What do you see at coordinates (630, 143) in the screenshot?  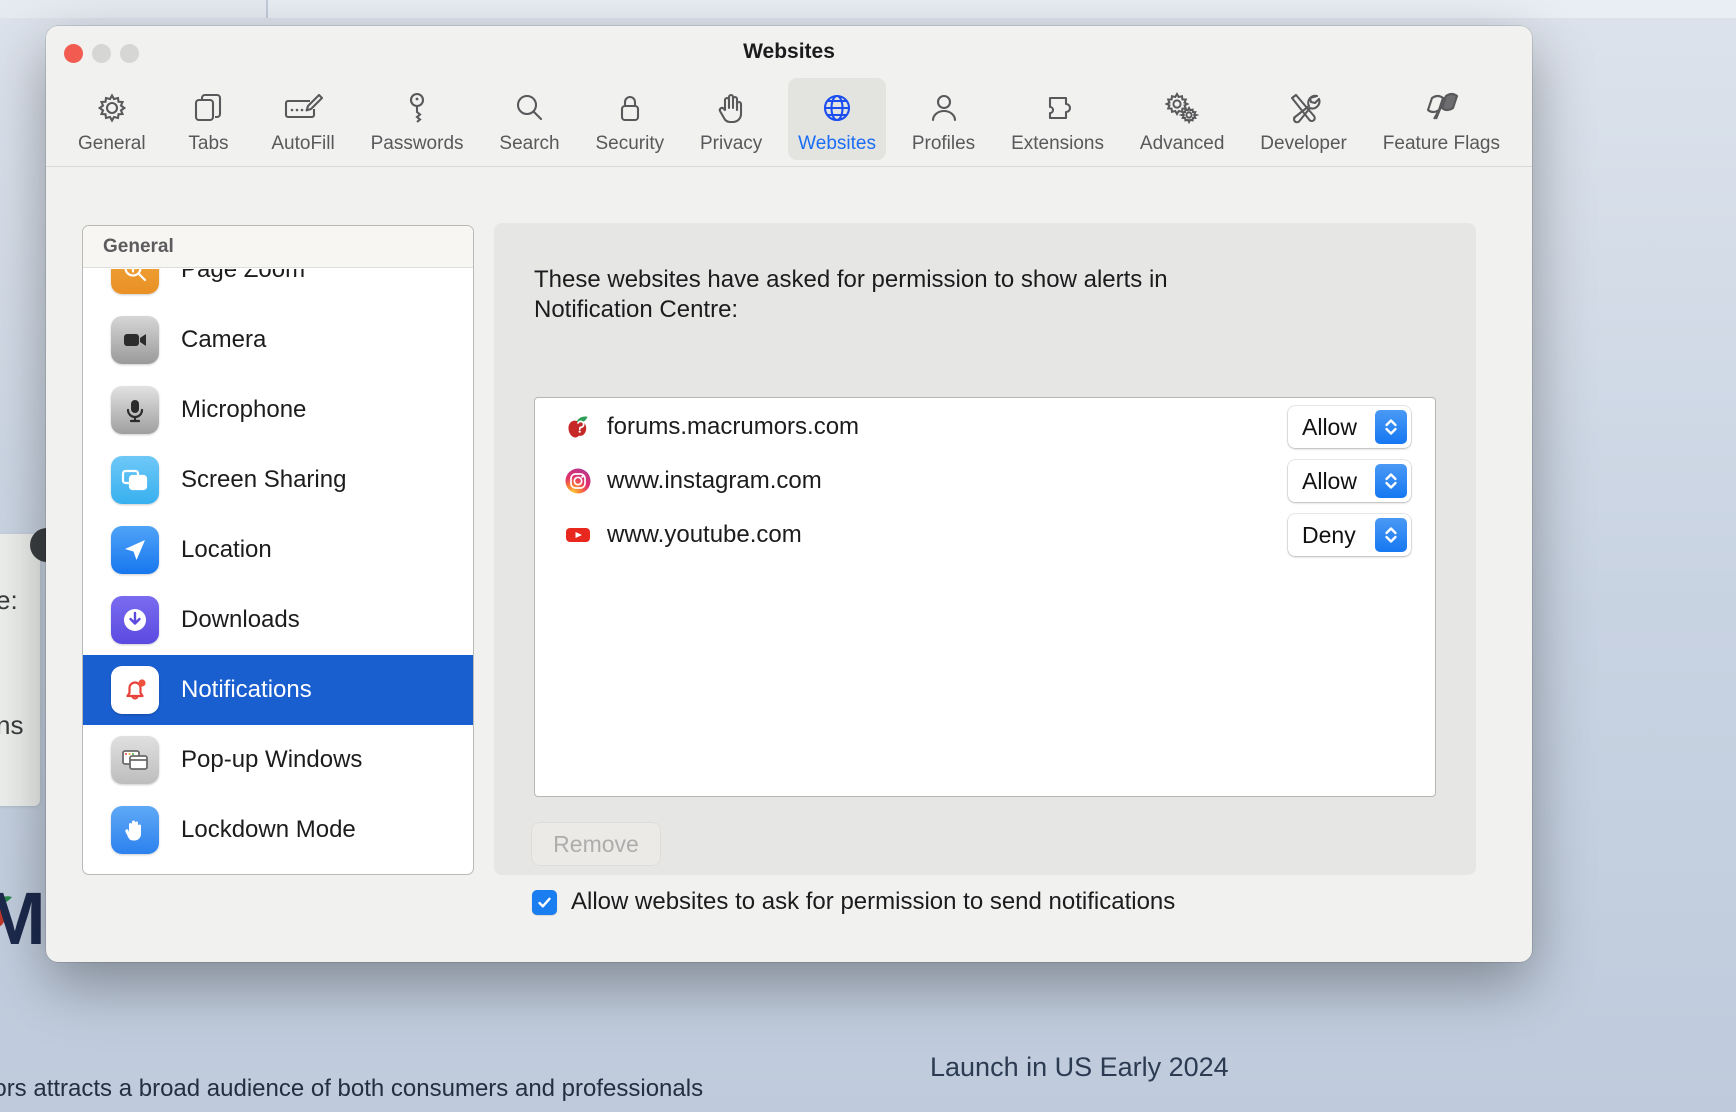 I see `tab-security-label: Security` at bounding box center [630, 143].